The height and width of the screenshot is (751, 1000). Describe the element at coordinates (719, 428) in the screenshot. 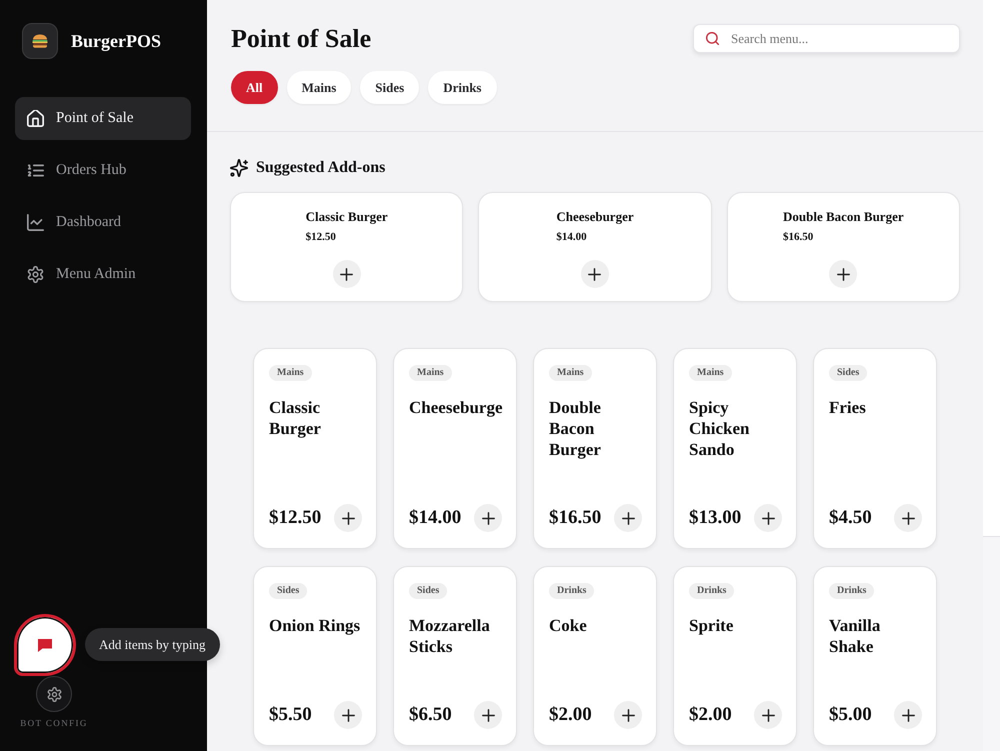

I see `product-name: Spicy Chicken Sando` at that location.